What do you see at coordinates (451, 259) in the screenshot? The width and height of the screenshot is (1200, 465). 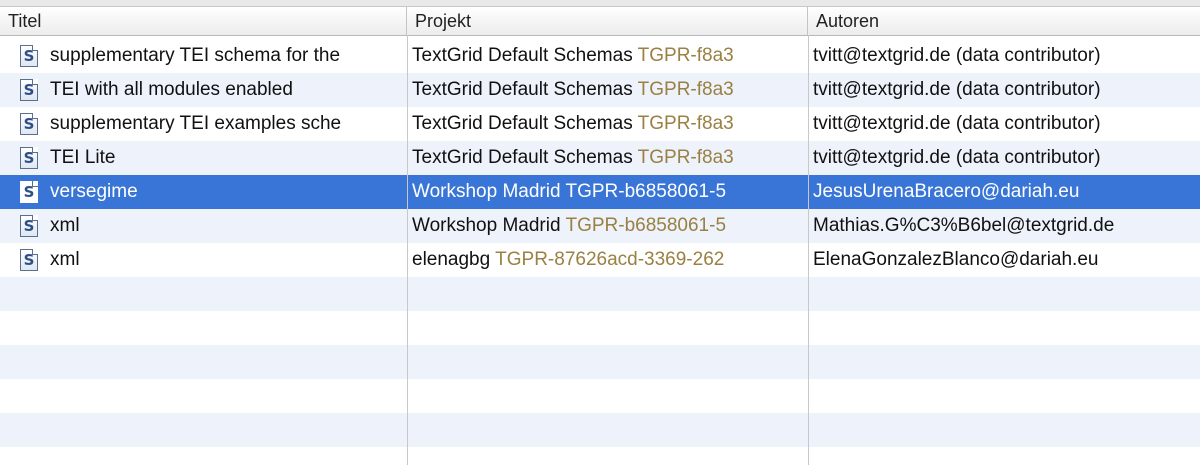 I see `project-name: elenagbg` at bounding box center [451, 259].